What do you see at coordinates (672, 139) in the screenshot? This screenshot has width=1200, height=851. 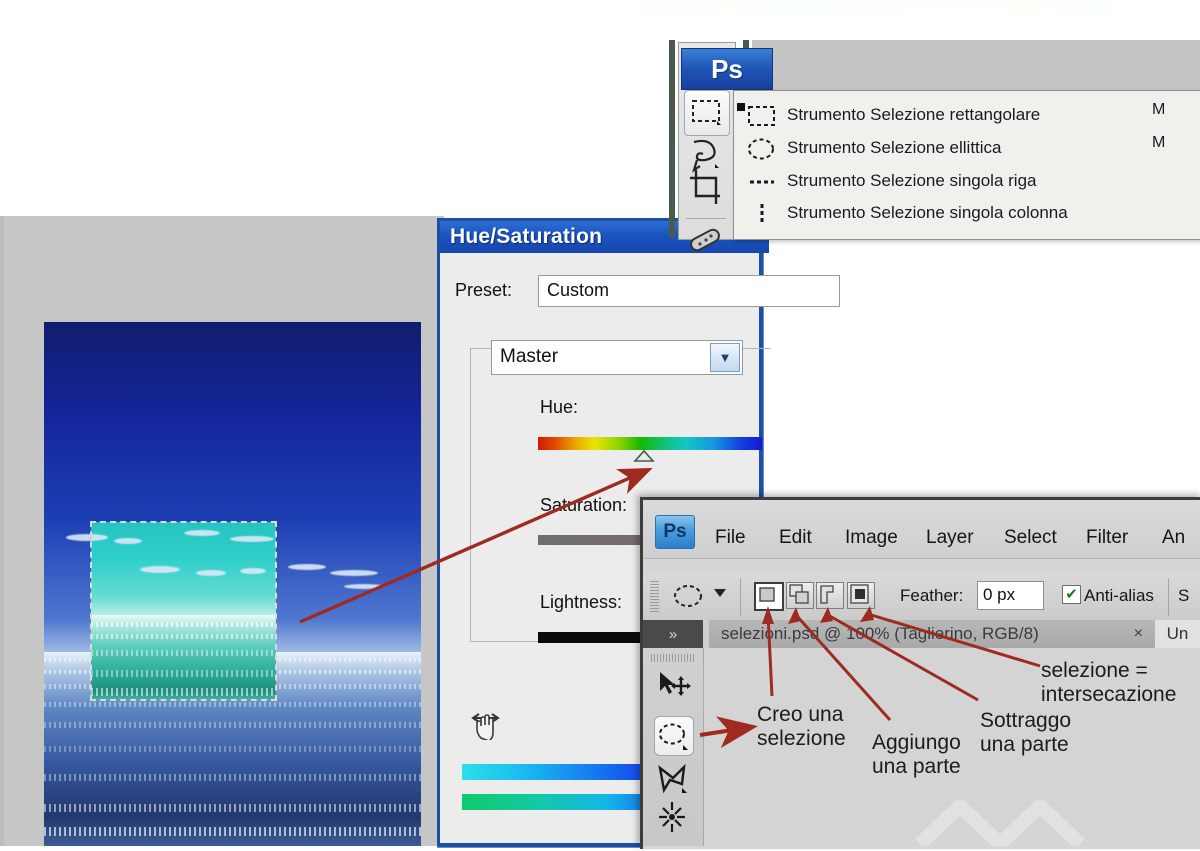 I see `flyout-rail-left` at bounding box center [672, 139].